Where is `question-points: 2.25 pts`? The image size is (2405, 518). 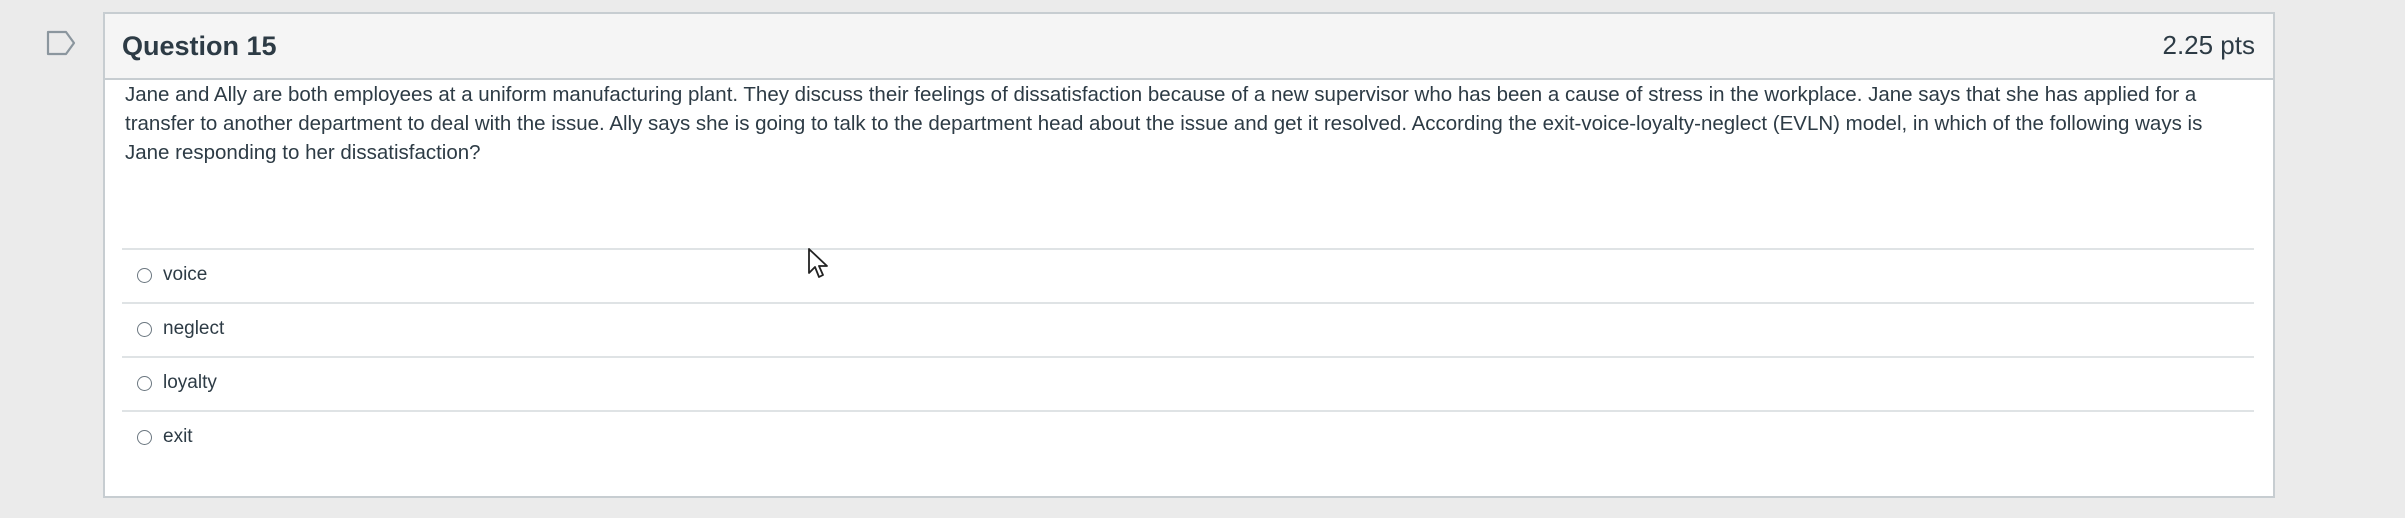 question-points: 2.25 pts is located at coordinates (2208, 45).